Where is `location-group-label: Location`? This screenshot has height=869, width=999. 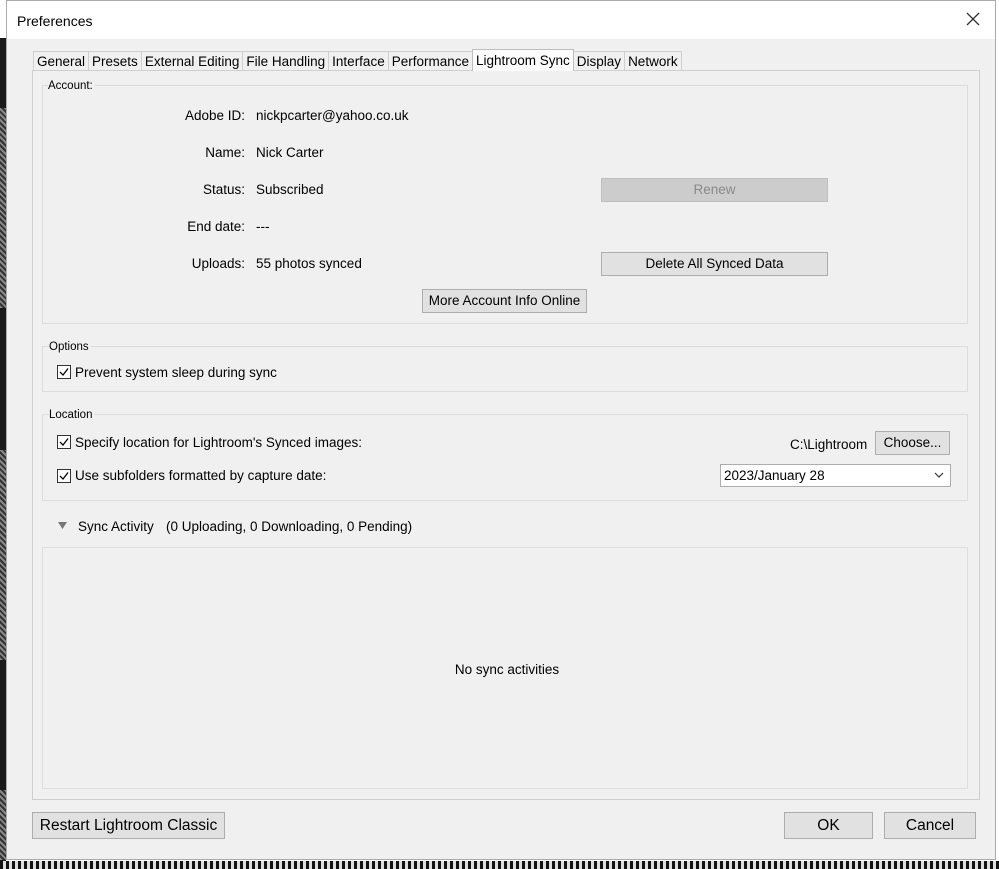 location-group-label: Location is located at coordinates (72, 415).